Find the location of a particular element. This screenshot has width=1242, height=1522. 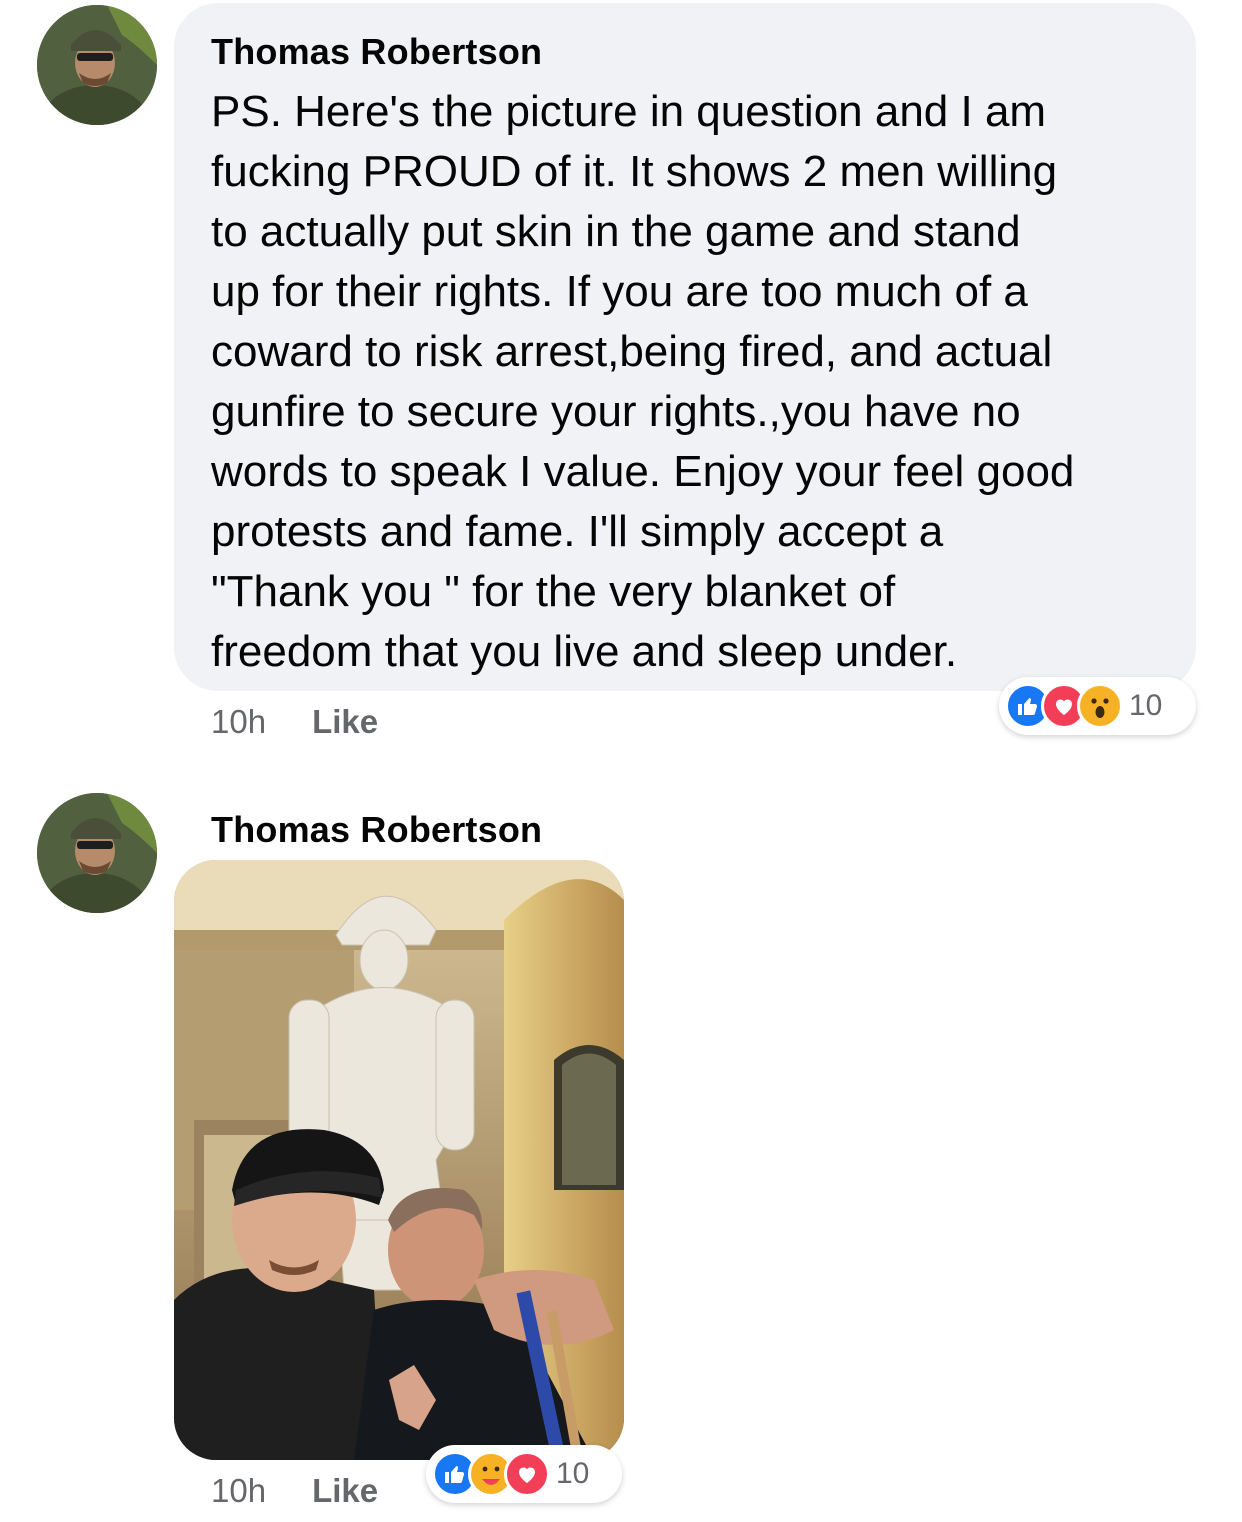

wow-icon is located at coordinates (1100, 706).